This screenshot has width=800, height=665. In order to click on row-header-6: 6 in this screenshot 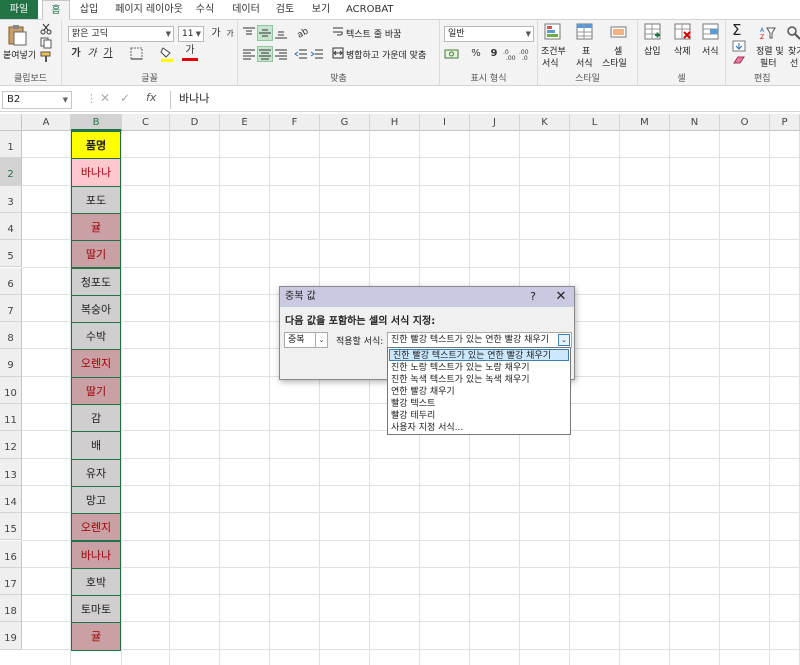, I will do `click(11, 281)`.